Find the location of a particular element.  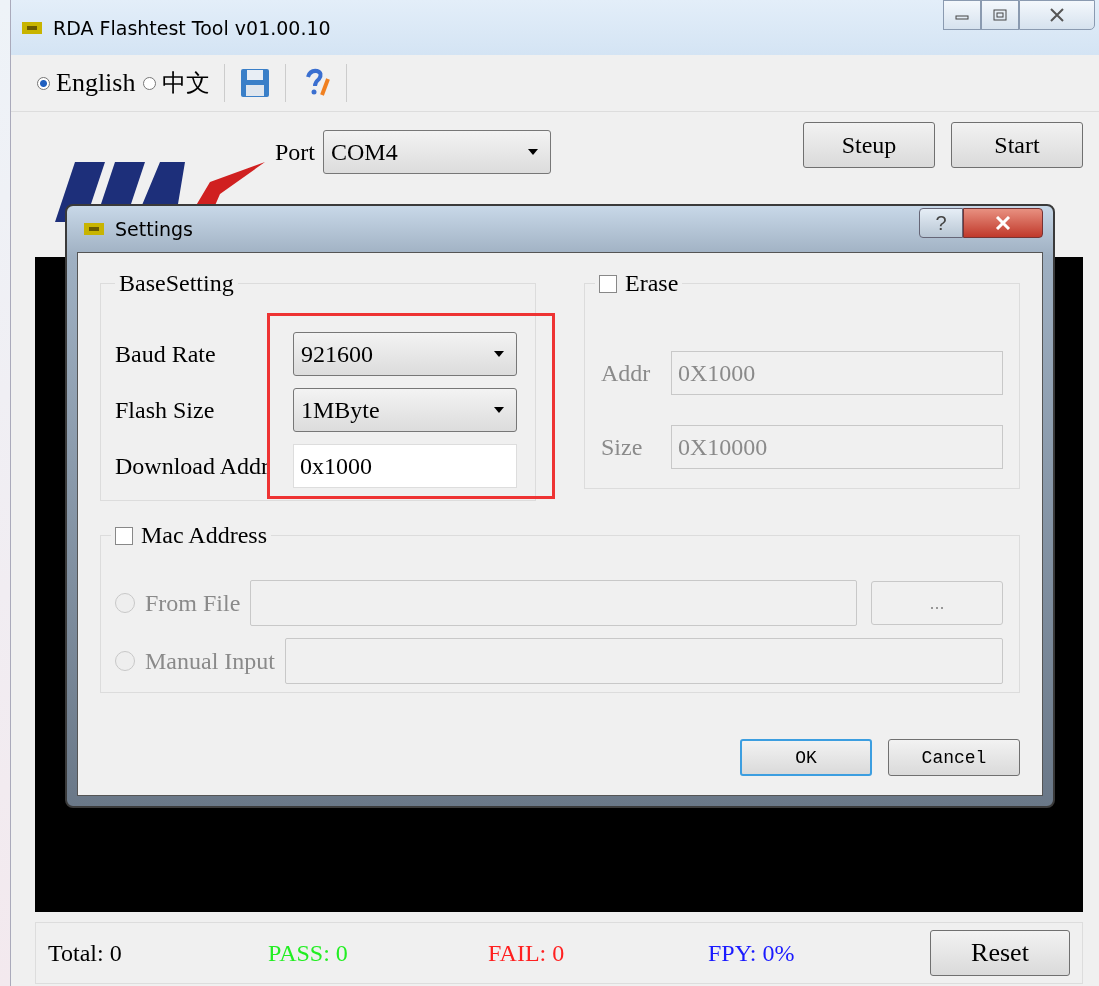

reset-button: Reset is located at coordinates (1000, 953).